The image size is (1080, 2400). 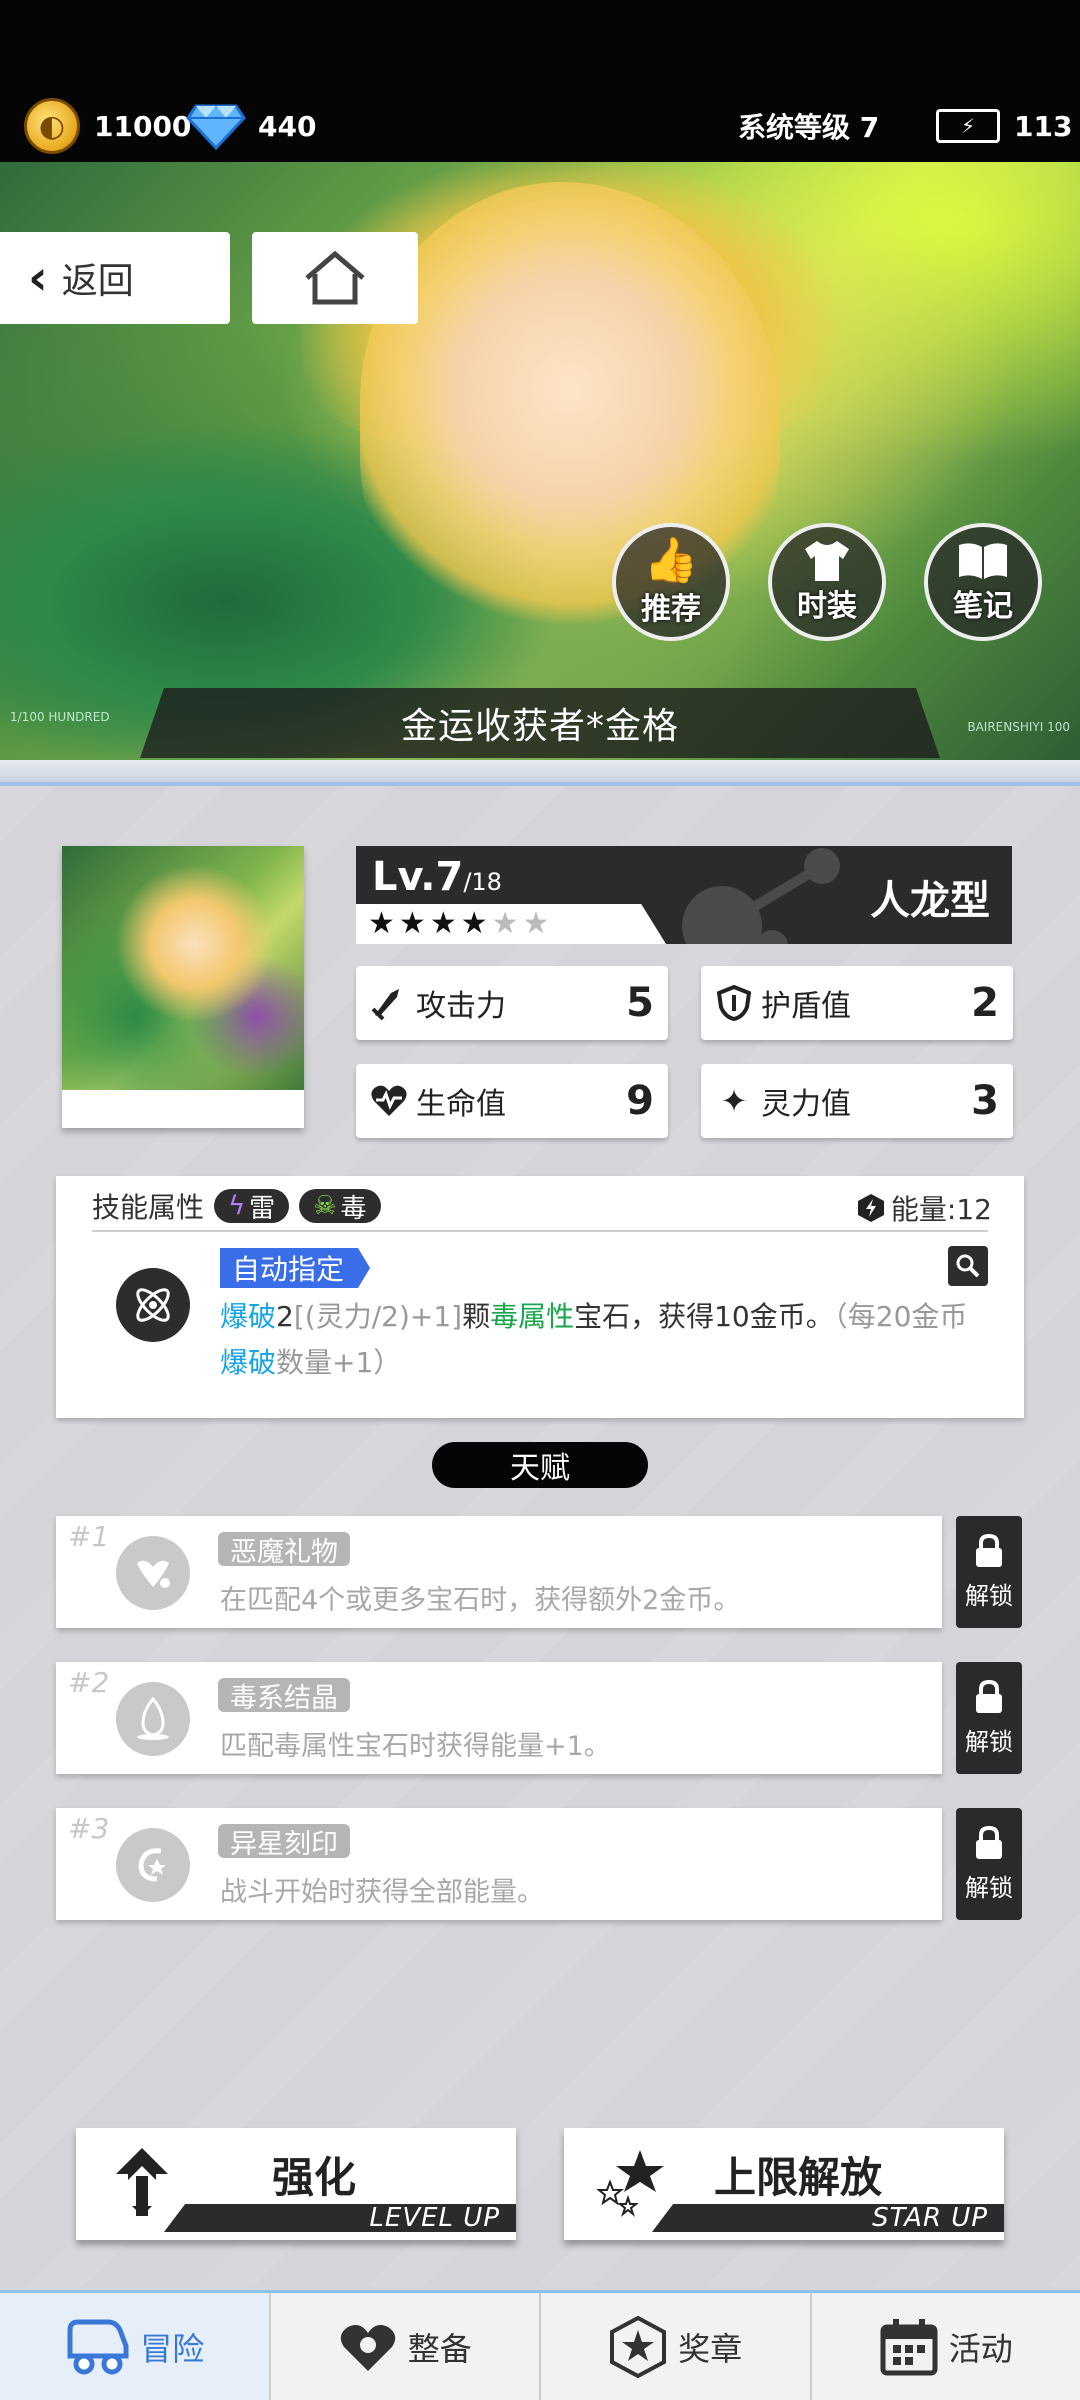 I want to click on gem-amount: 440, so click(x=287, y=126).